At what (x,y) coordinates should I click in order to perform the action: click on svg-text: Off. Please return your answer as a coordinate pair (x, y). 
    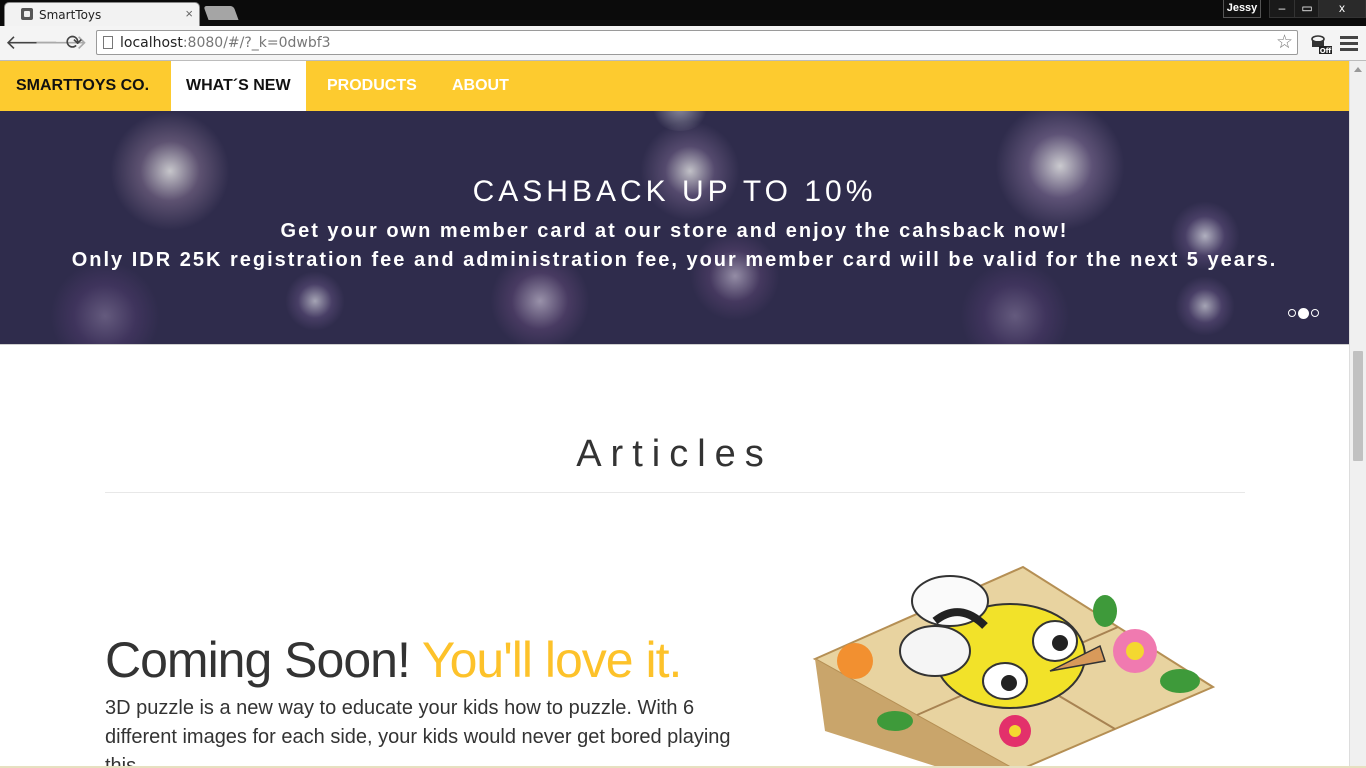
    Looking at the image, I should click on (1326, 51).